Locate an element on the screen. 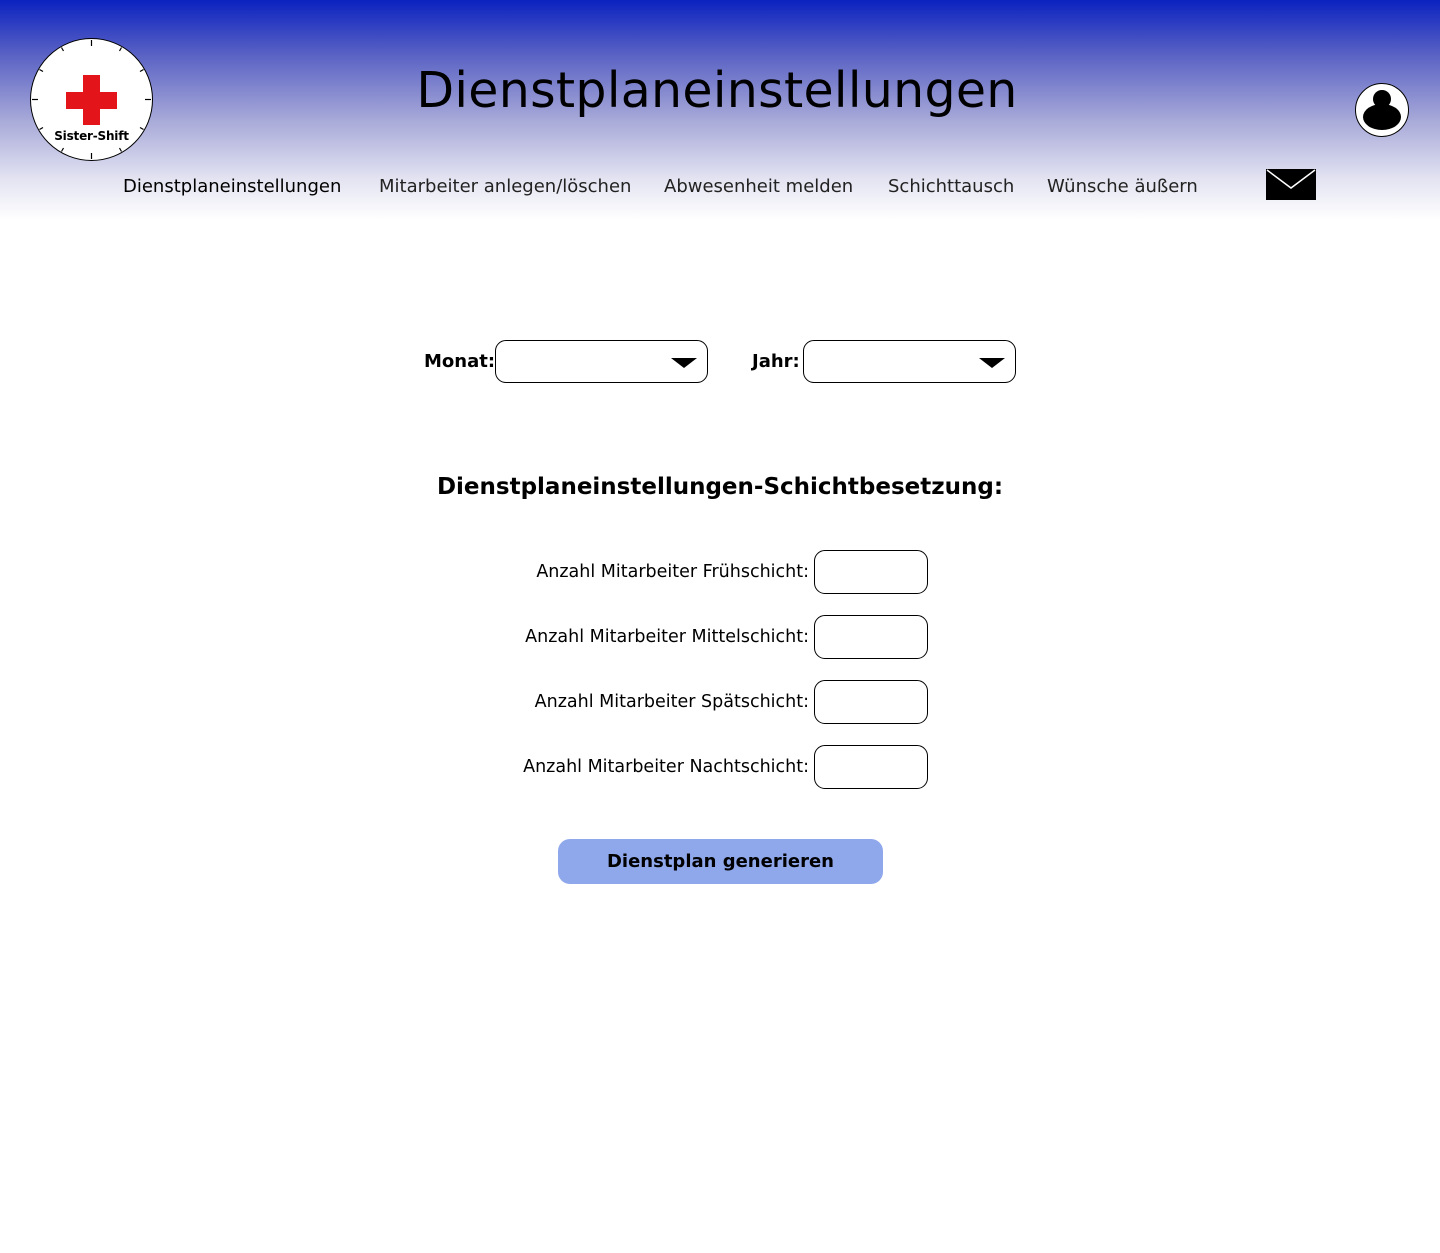  user-avatar-button is located at coordinates (1382, 110).